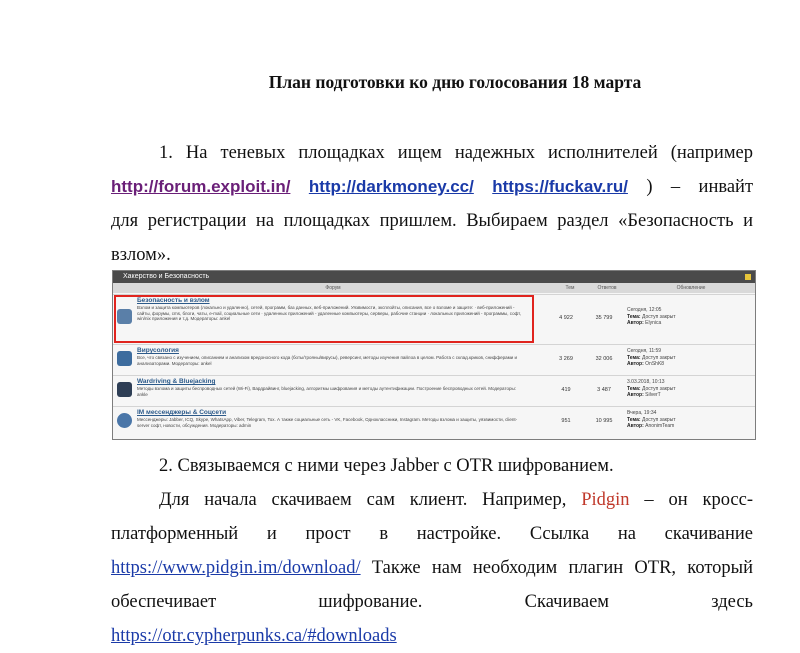  Describe the element at coordinates (607, 288) in the screenshot. I see `col-posts: Ответов` at that location.